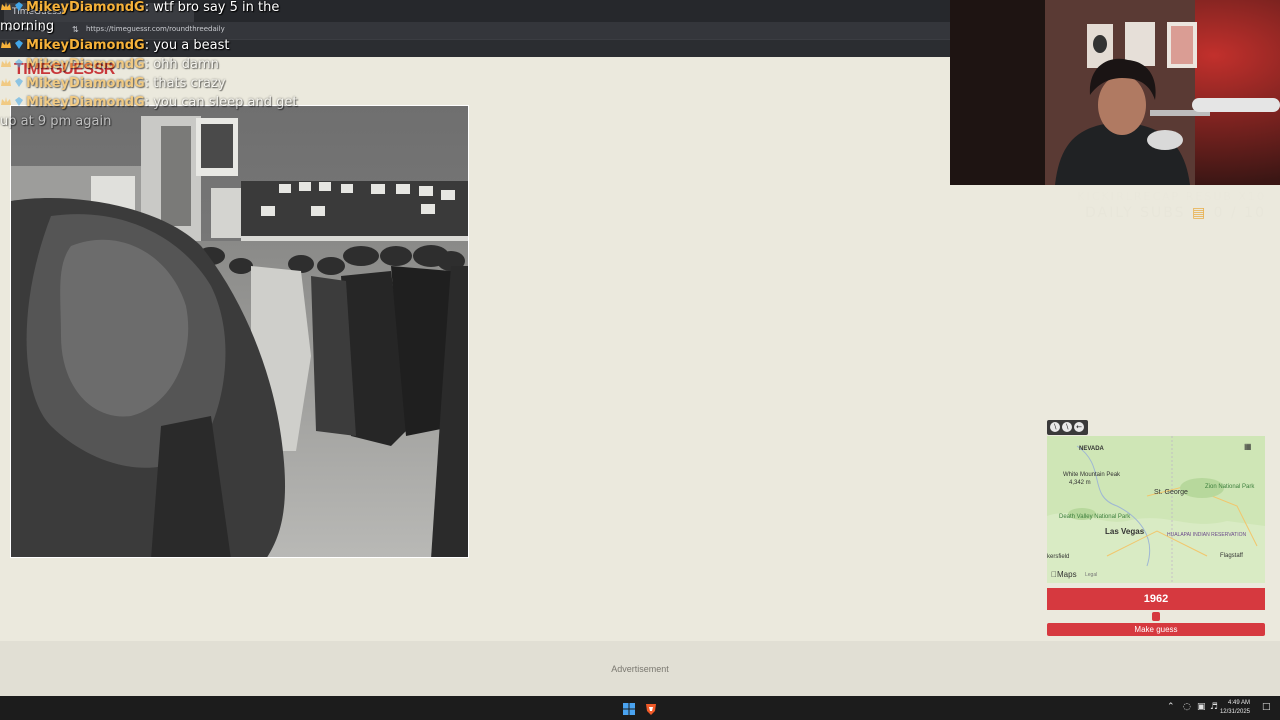  I want to click on chat-text: : wtf bro say 5 in the, so click(212, 7).